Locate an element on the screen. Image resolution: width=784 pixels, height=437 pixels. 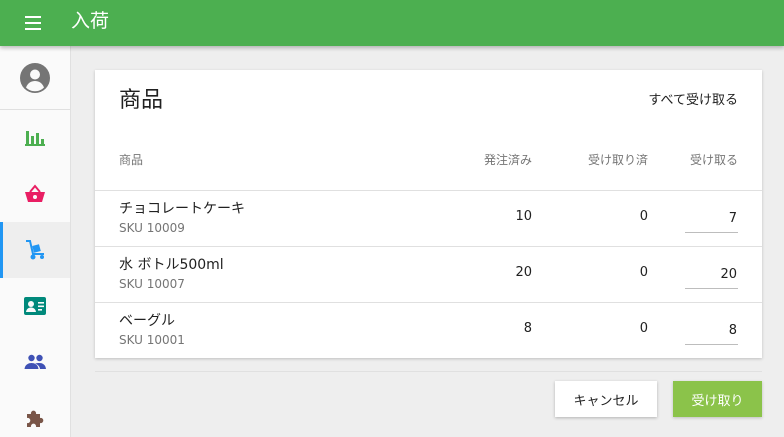
divider is located at coordinates (428, 371).